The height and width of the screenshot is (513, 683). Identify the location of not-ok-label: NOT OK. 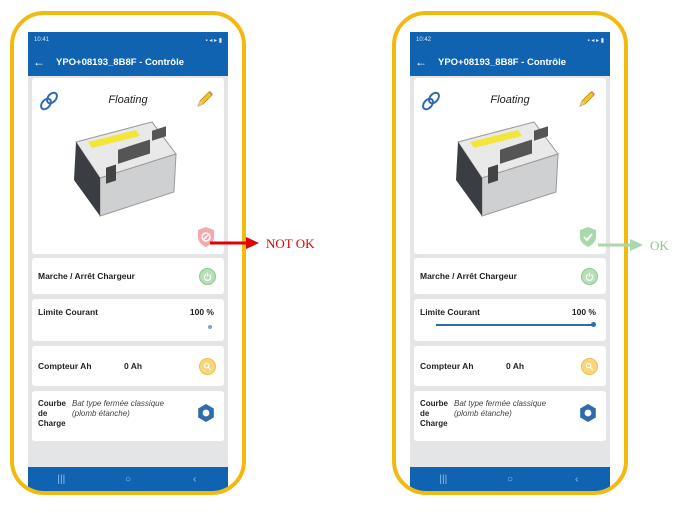
(290, 243).